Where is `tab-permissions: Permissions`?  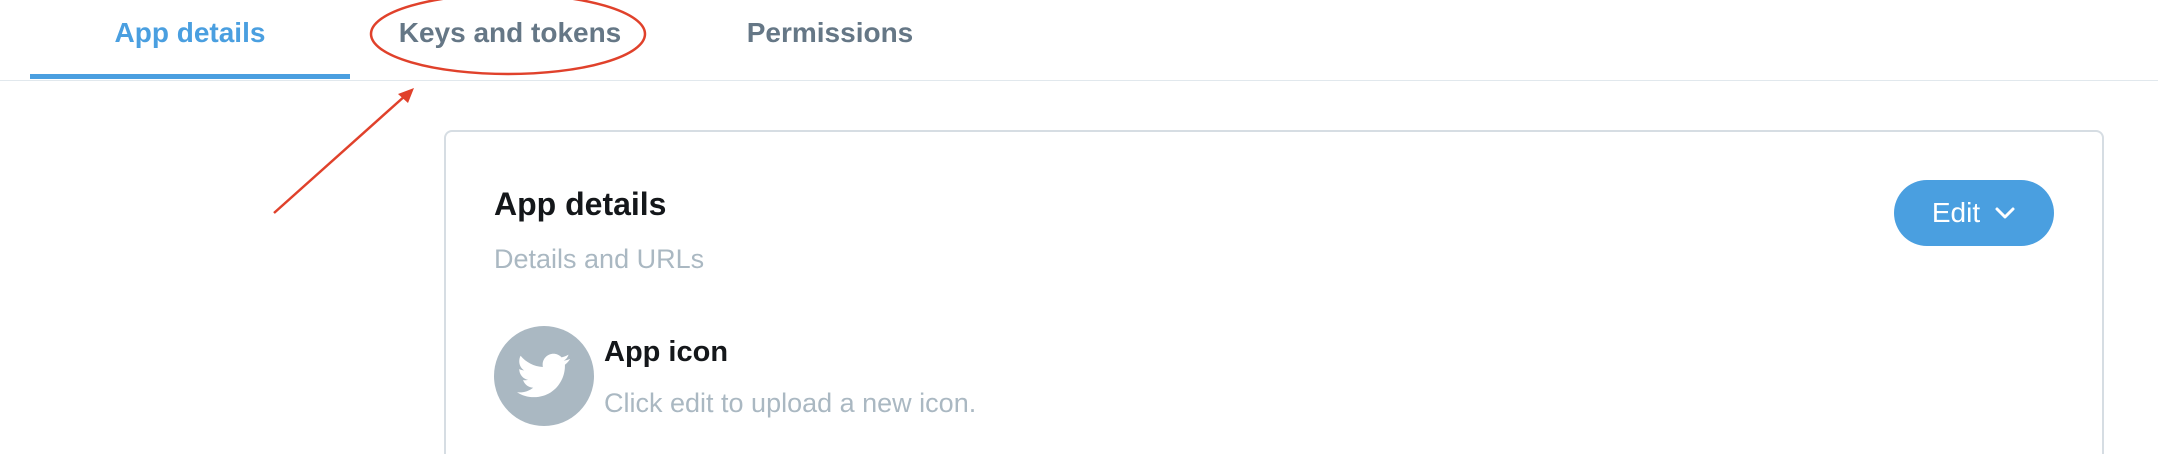 tab-permissions: Permissions is located at coordinates (830, 40).